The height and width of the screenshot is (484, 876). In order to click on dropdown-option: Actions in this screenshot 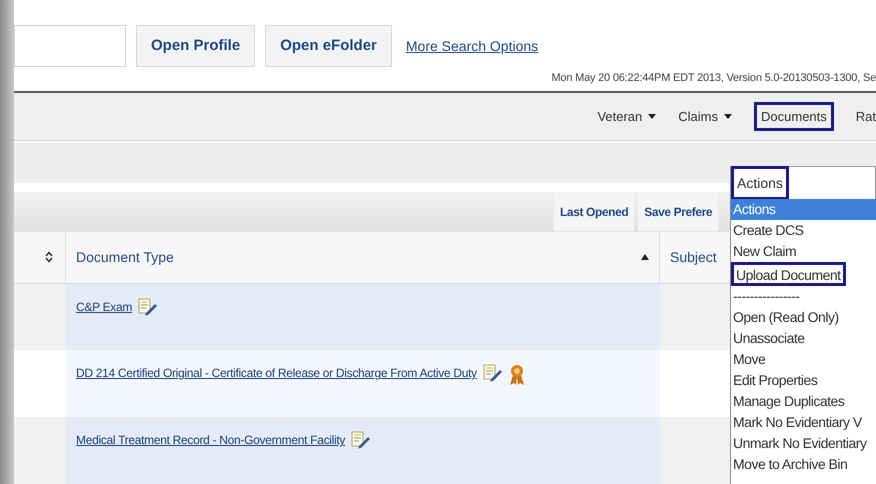, I will do `click(803, 209)`.